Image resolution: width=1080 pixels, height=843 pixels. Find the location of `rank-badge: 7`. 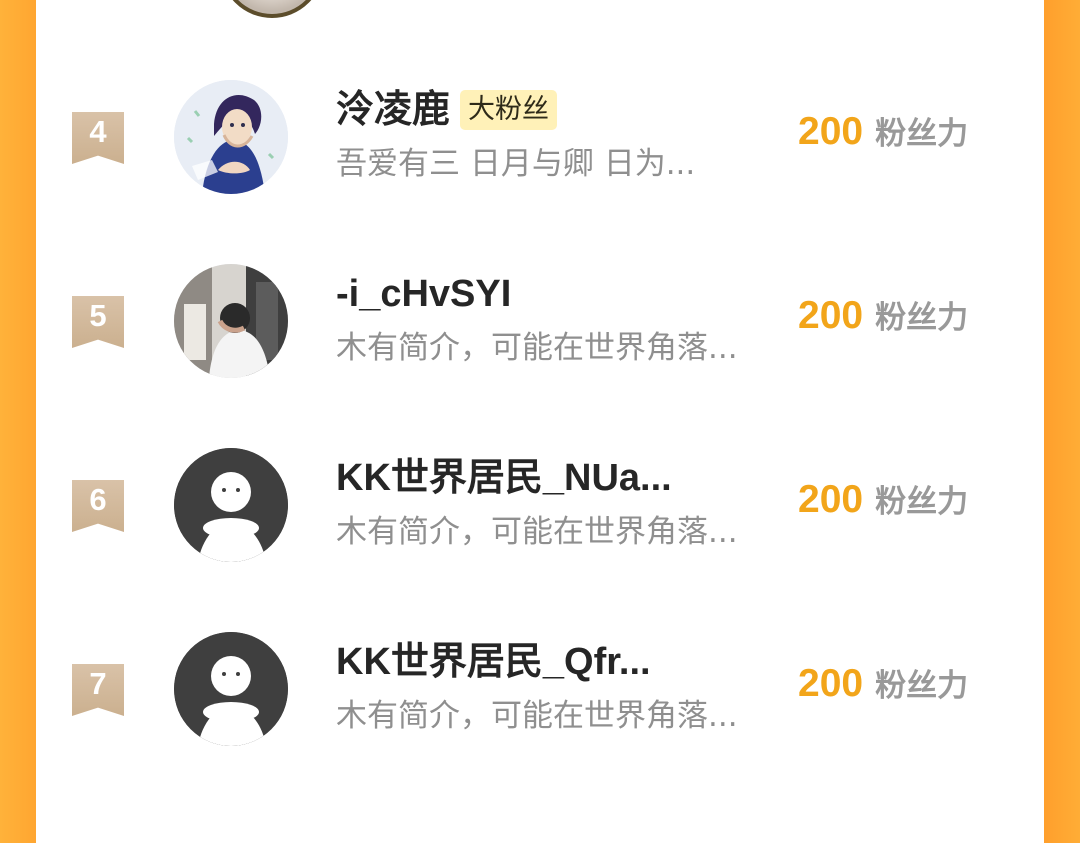

rank-badge: 7 is located at coordinates (98, 690).